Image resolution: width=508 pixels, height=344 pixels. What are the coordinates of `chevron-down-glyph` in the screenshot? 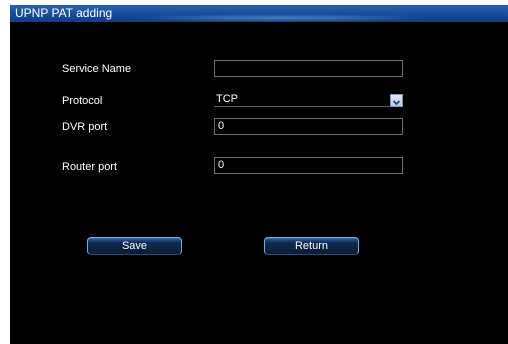 It's located at (396, 103).